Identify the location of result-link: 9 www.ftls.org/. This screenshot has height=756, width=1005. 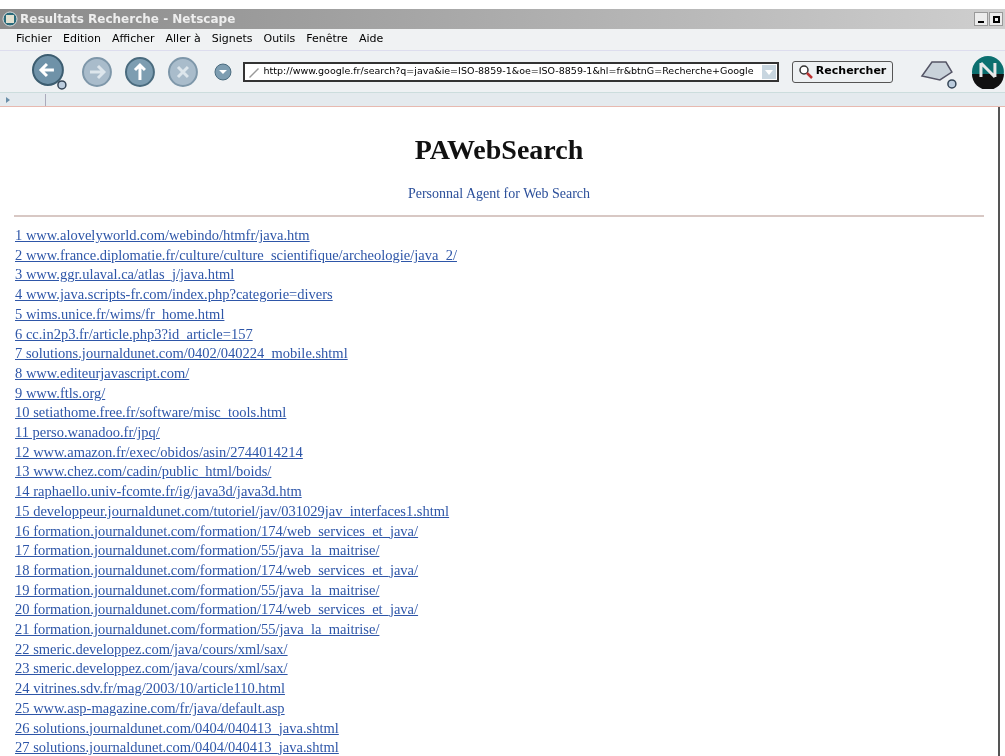
(60, 393).